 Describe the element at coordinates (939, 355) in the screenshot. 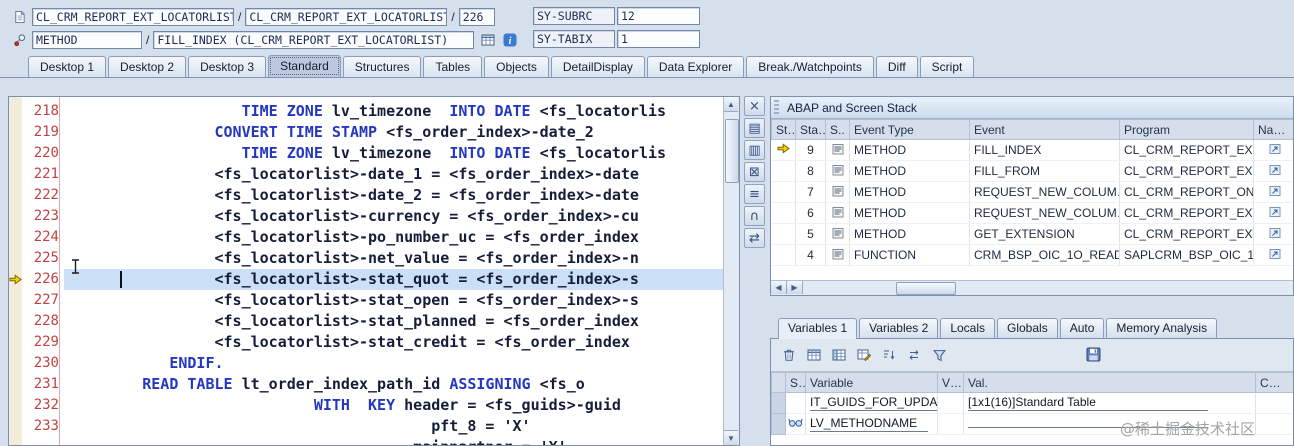

I see `filter-icon` at that location.